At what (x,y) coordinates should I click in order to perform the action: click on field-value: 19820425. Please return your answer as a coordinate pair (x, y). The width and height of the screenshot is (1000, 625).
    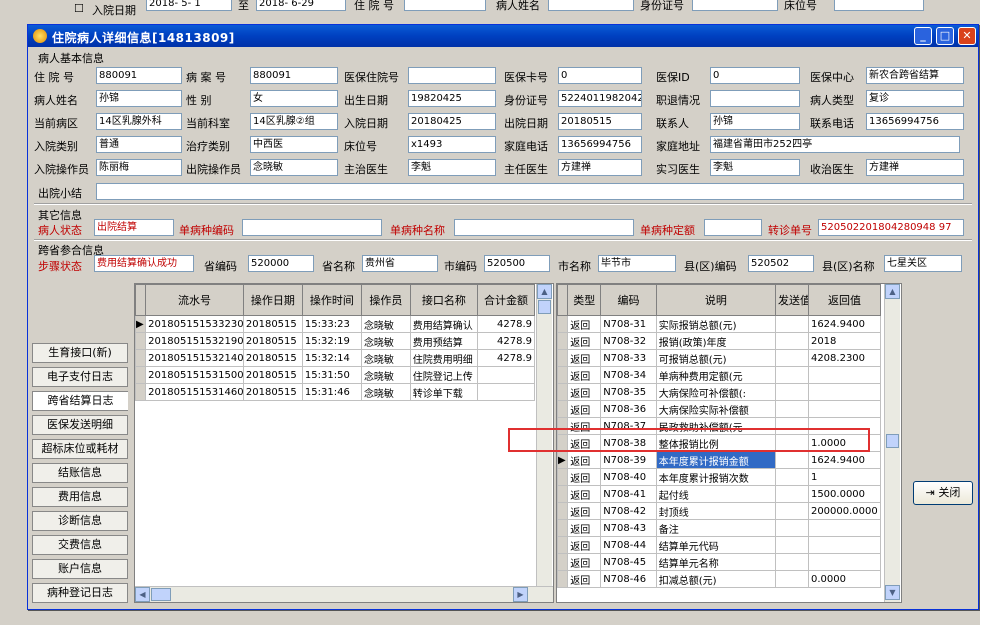
    Looking at the image, I should click on (452, 98).